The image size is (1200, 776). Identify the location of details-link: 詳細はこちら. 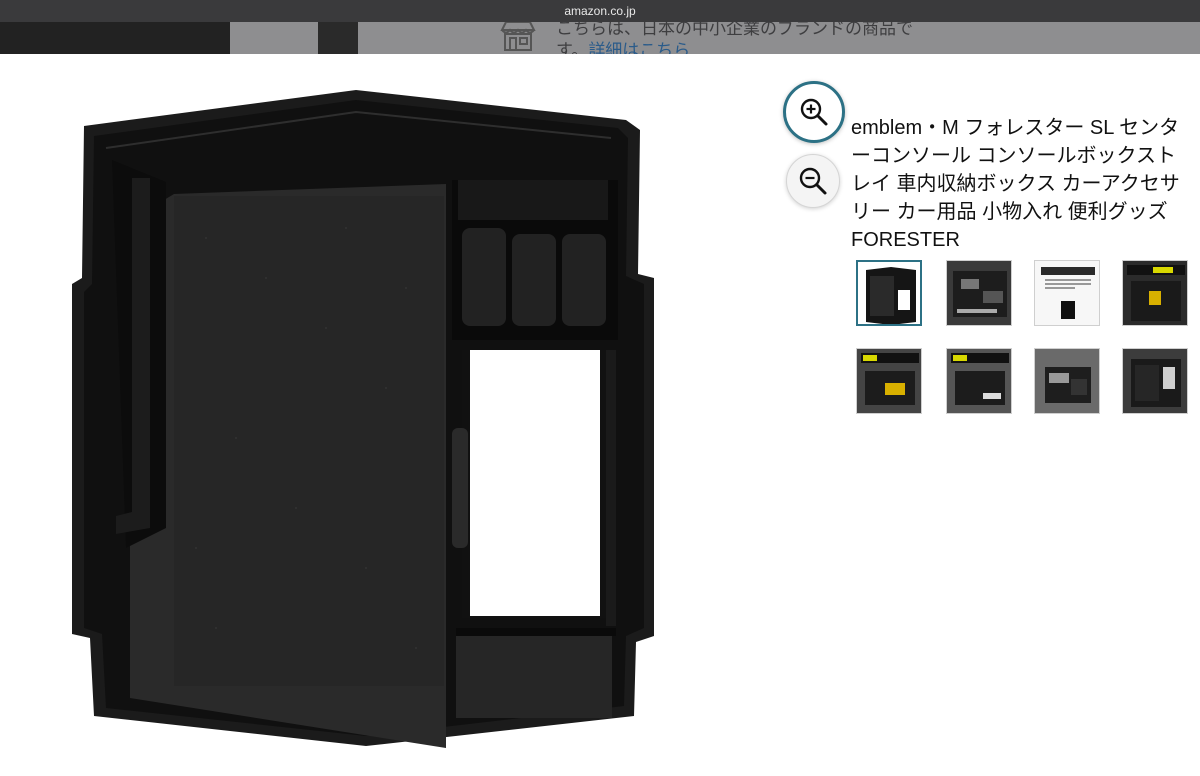
(639, 47).